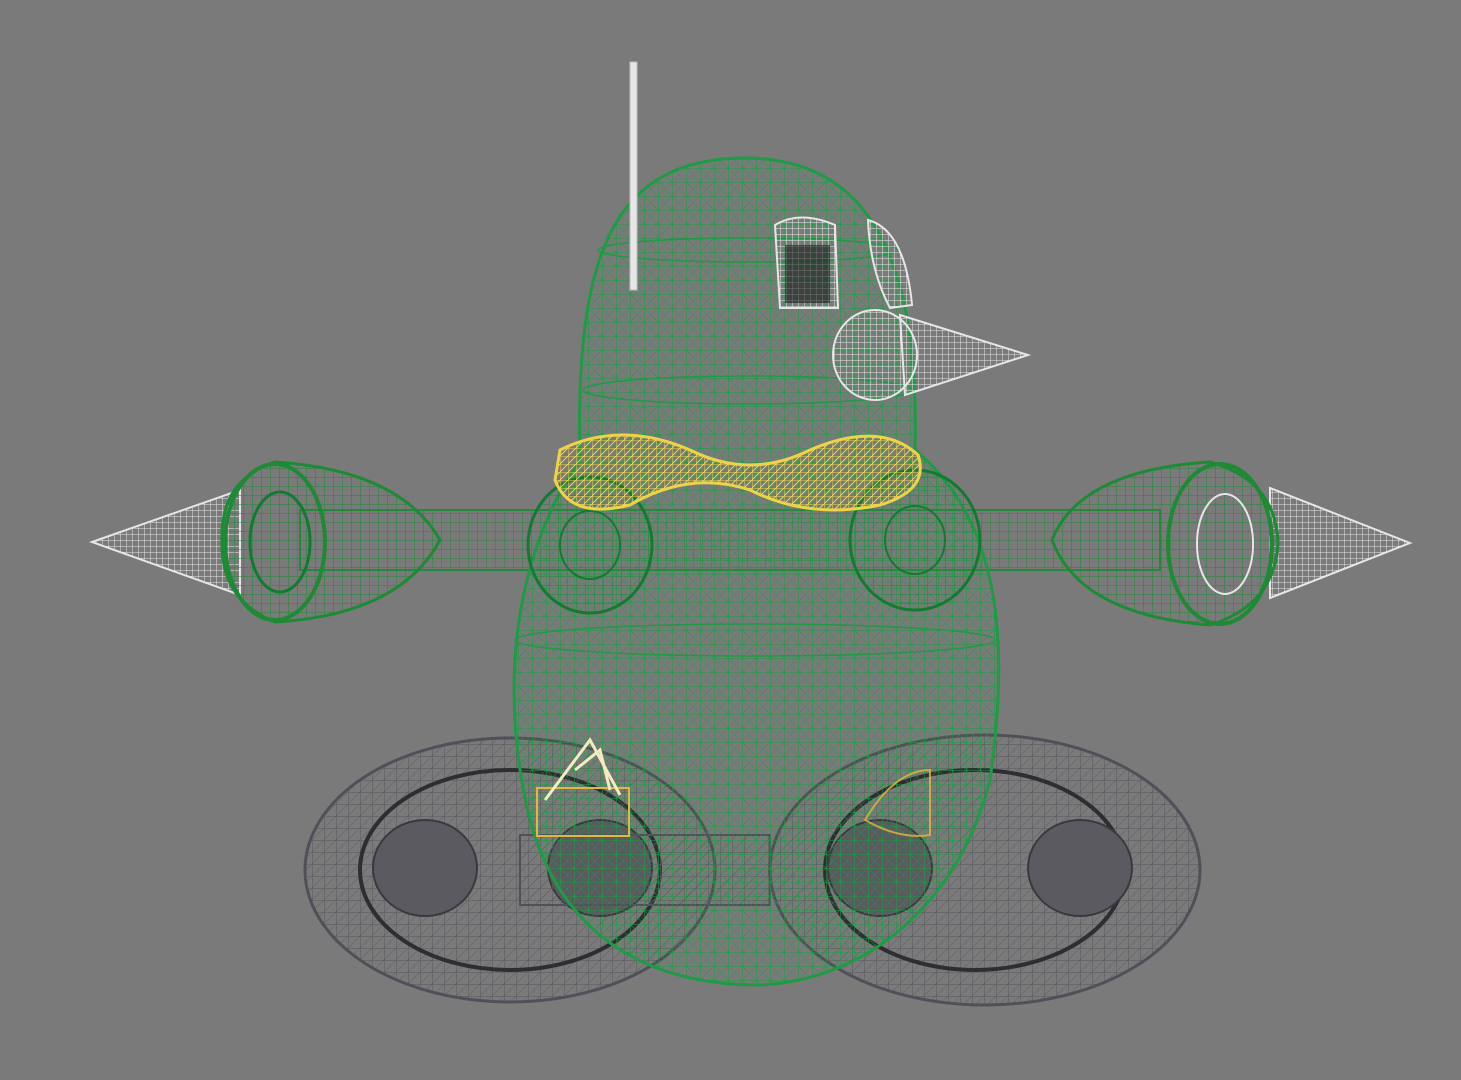  I want to click on antenna, so click(633, 176).